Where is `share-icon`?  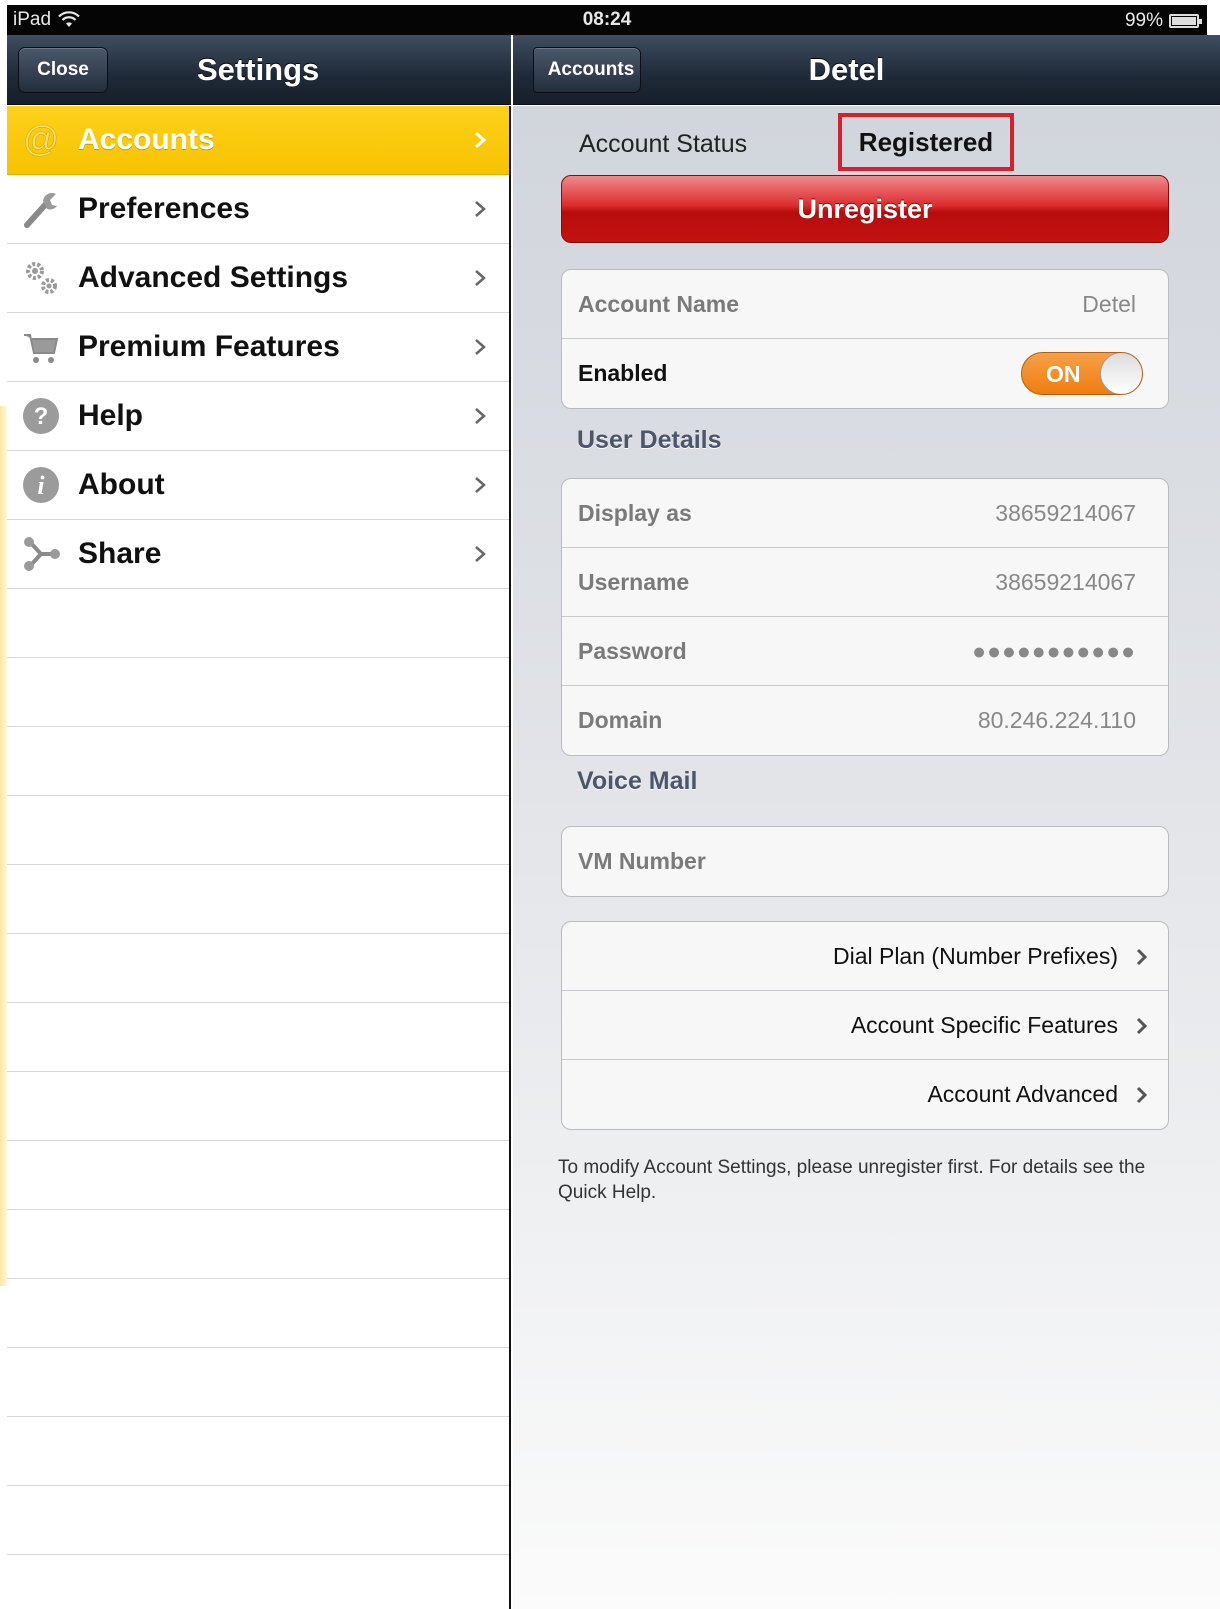 share-icon is located at coordinates (41, 554).